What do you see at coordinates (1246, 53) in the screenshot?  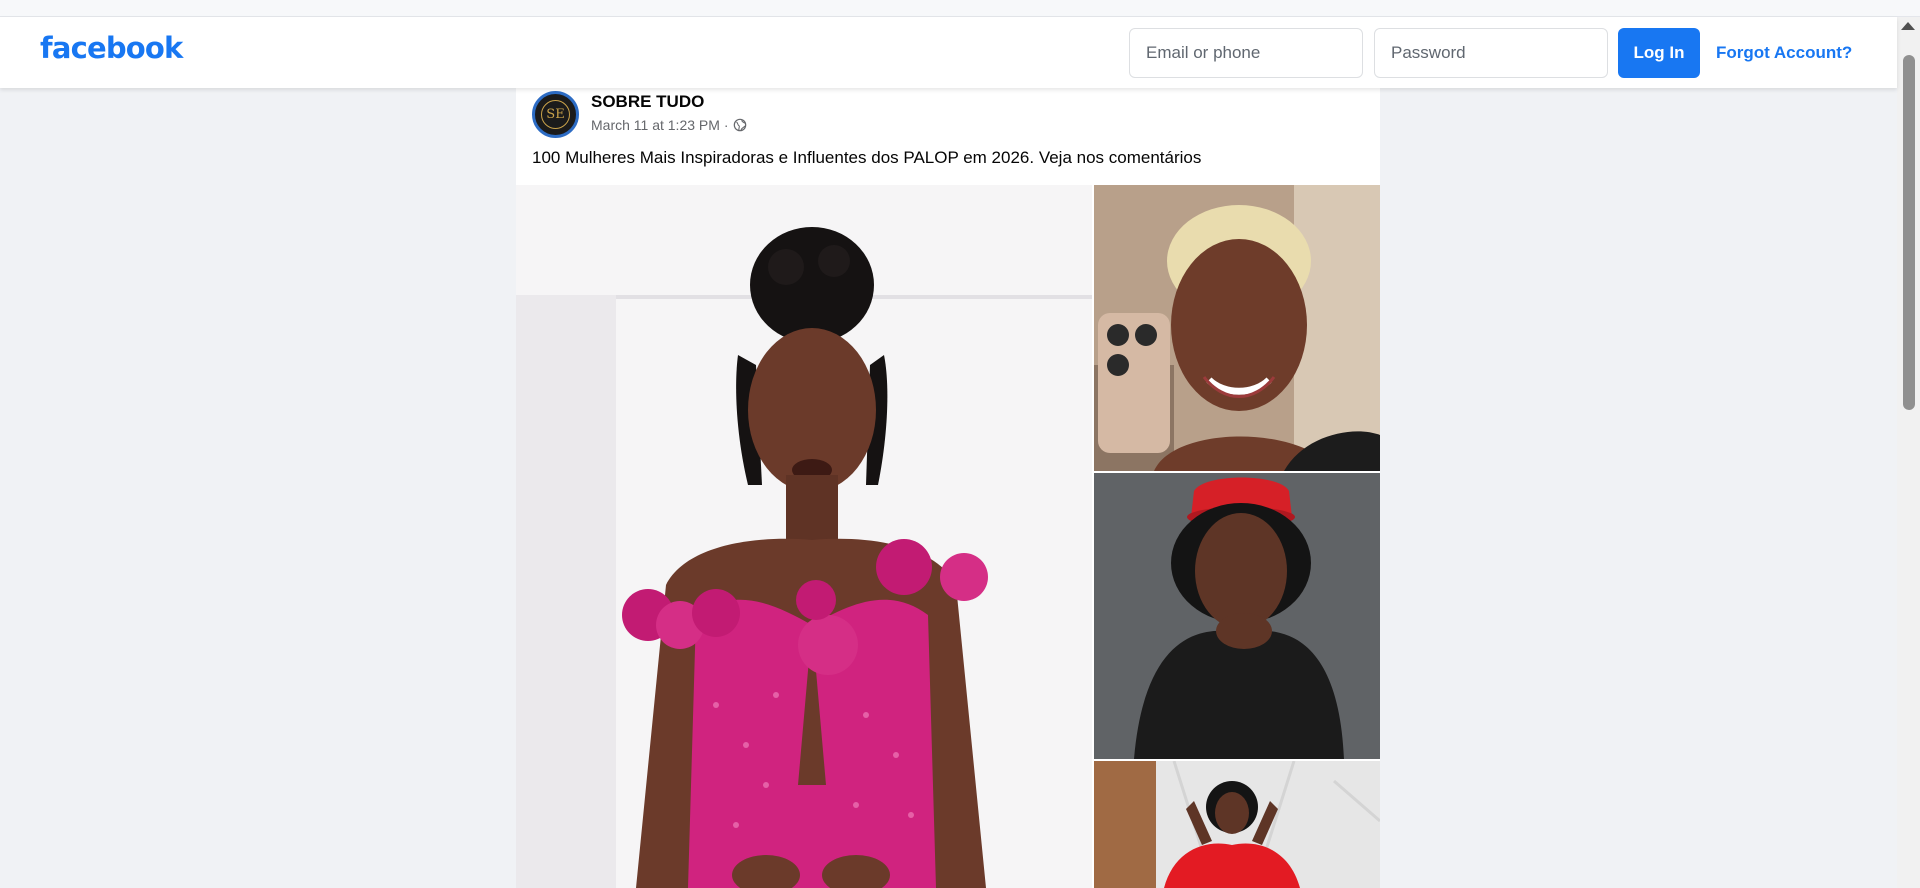 I see `email-input` at bounding box center [1246, 53].